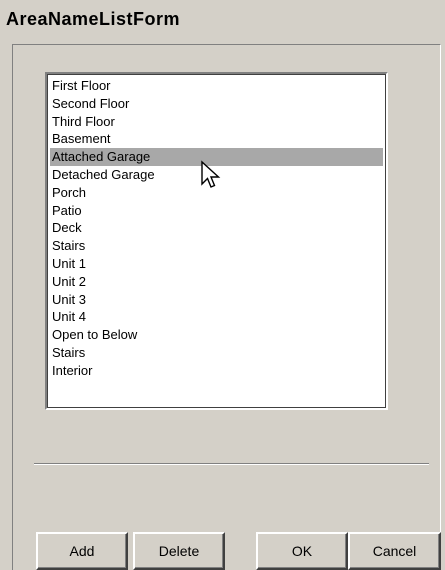  What do you see at coordinates (211, 174) in the screenshot?
I see `mouse-pointer-icon` at bounding box center [211, 174].